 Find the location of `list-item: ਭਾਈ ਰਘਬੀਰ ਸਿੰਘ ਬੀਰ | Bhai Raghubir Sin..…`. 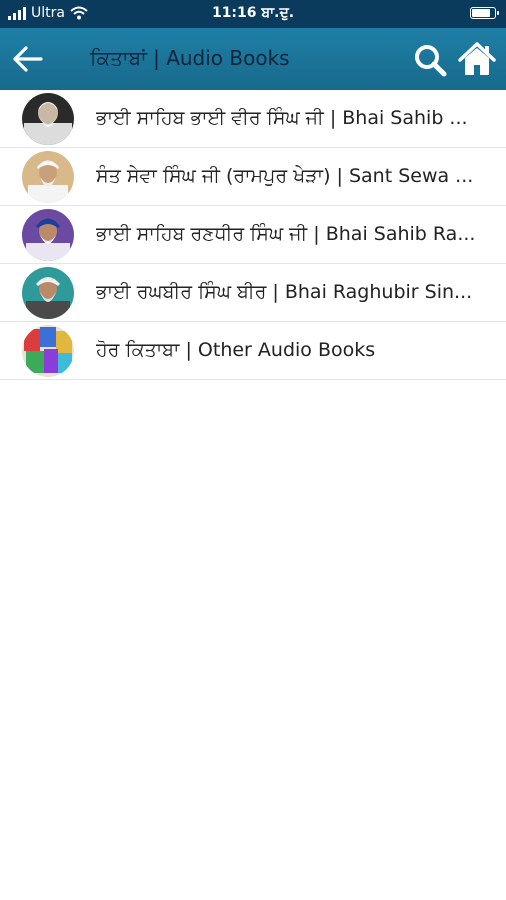

list-item: ਭਾਈ ਰਘਬੀਰ ਸਿੰਘ ਬੀਰ | Bhai Raghubir Sin..… is located at coordinates (253, 293).